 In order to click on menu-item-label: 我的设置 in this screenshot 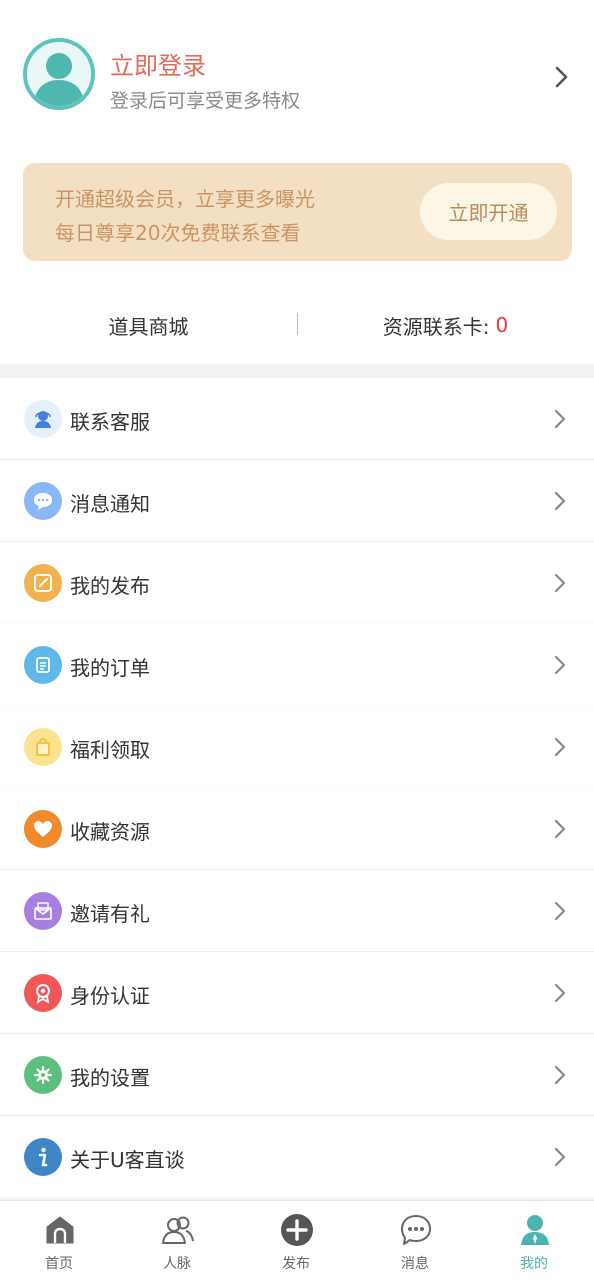, I will do `click(110, 1078)`.